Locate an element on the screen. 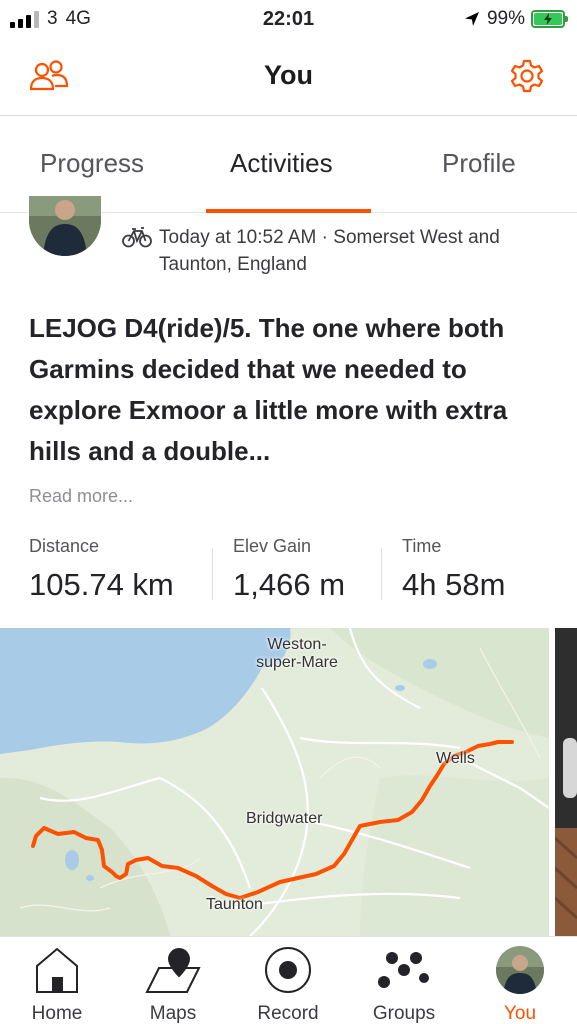 The image size is (577, 1024). map-label-weston: Weston- super-Mare is located at coordinates (297, 653).